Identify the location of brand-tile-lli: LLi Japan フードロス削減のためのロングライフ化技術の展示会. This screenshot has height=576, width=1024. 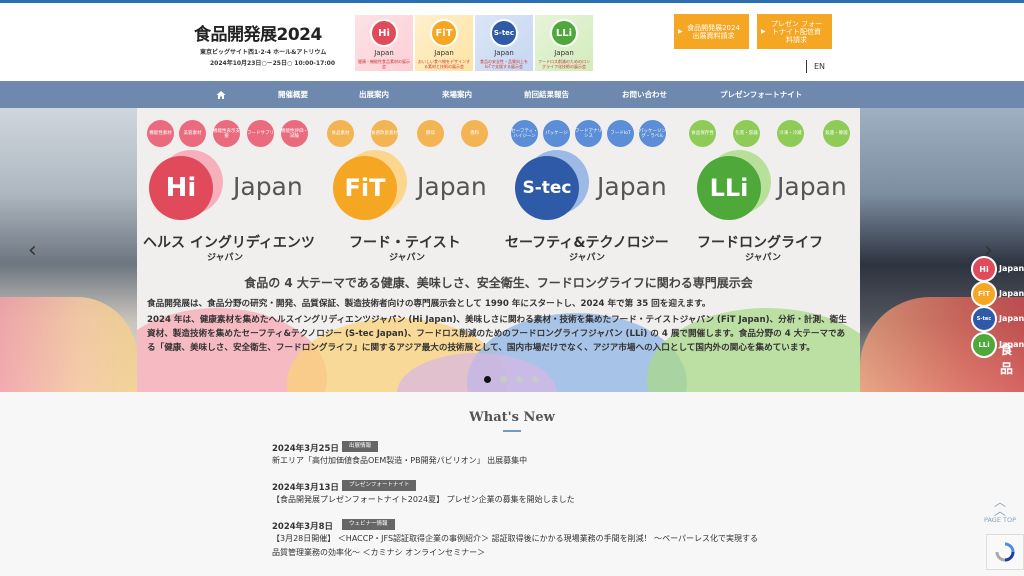
(564, 43).